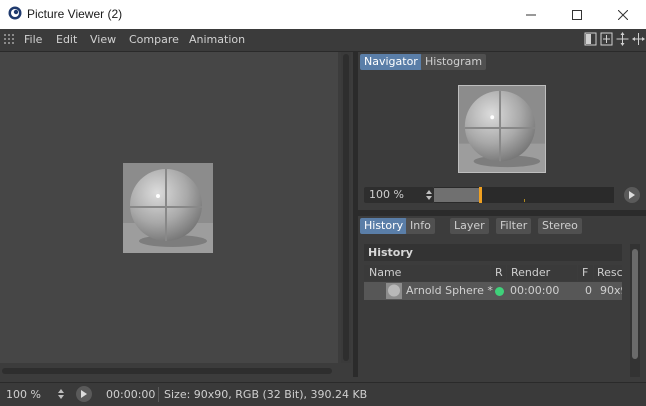 This screenshot has height=406, width=646. I want to click on rendered-image, so click(168, 208).